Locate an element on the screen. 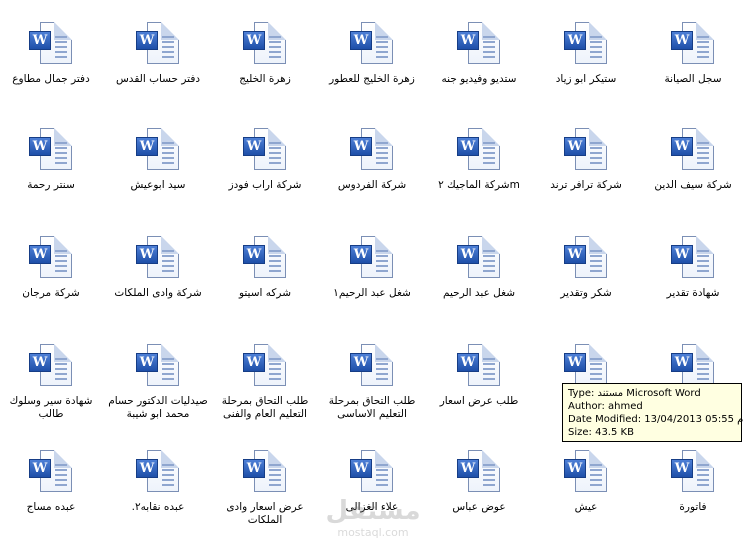 The image size is (745, 550). file-item: W شركة ترافر ترند is located at coordinates (586, 160).